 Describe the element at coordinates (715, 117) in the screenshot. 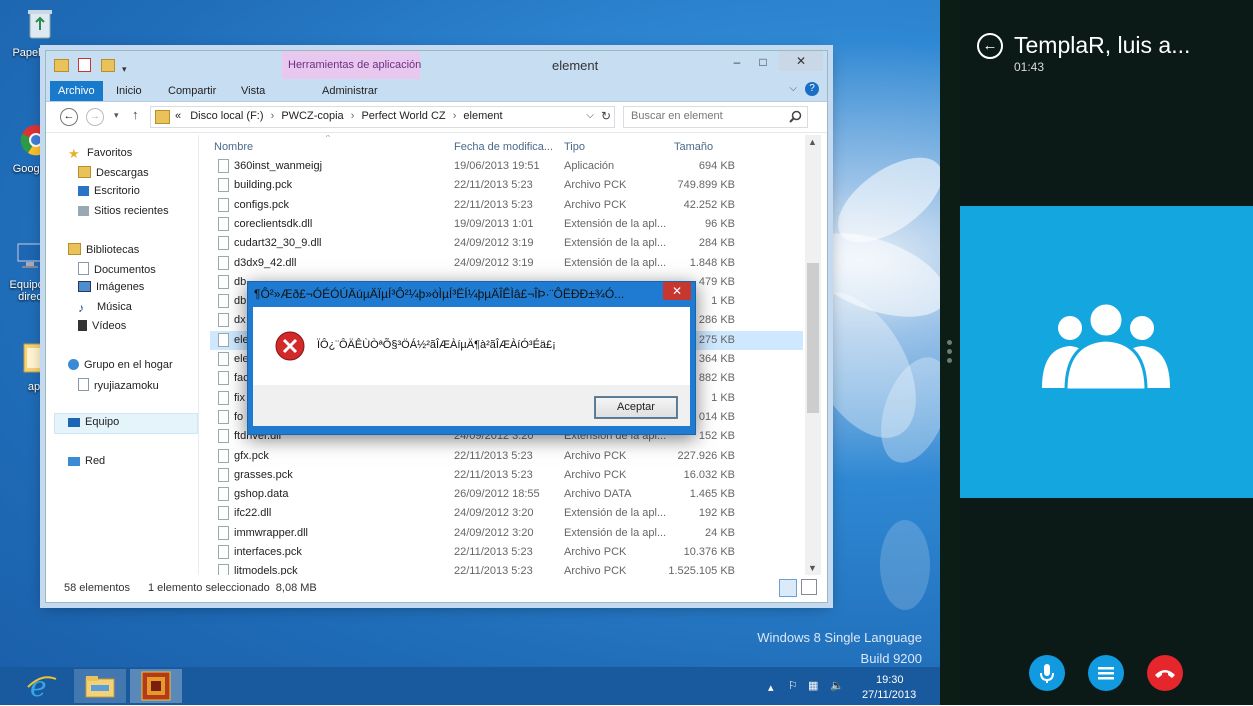

I see `search-box: Buscar en element` at that location.